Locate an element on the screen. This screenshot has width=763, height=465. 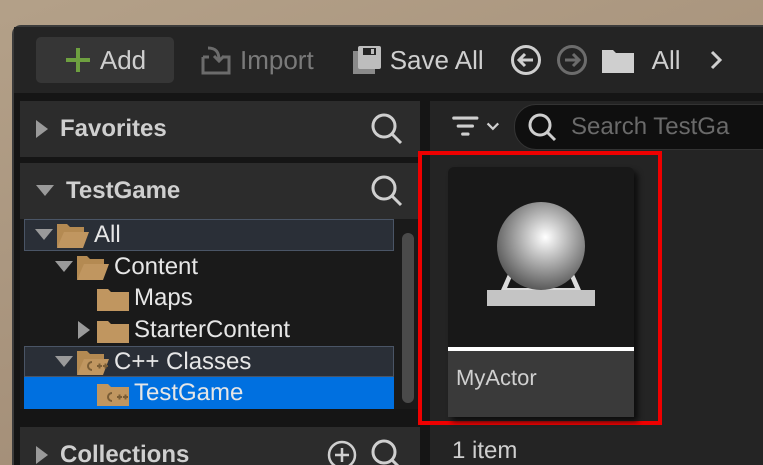
section-header: Favorites is located at coordinates (220, 129).